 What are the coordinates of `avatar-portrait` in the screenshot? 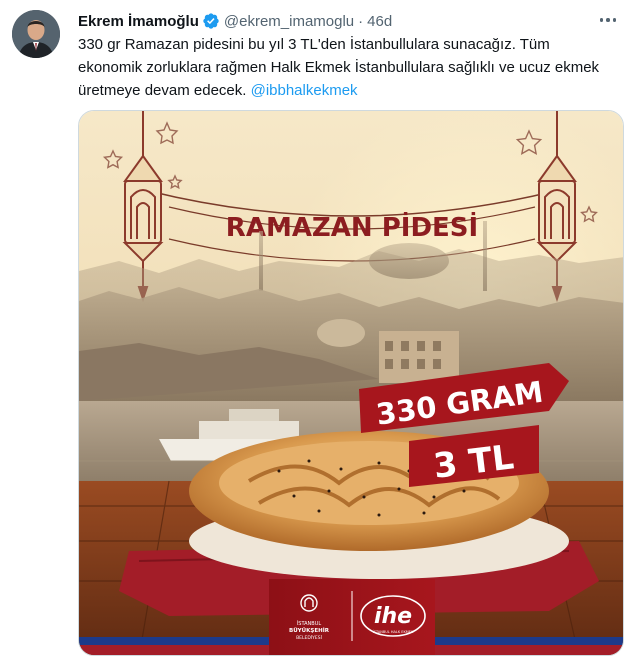 It's located at (36, 34).